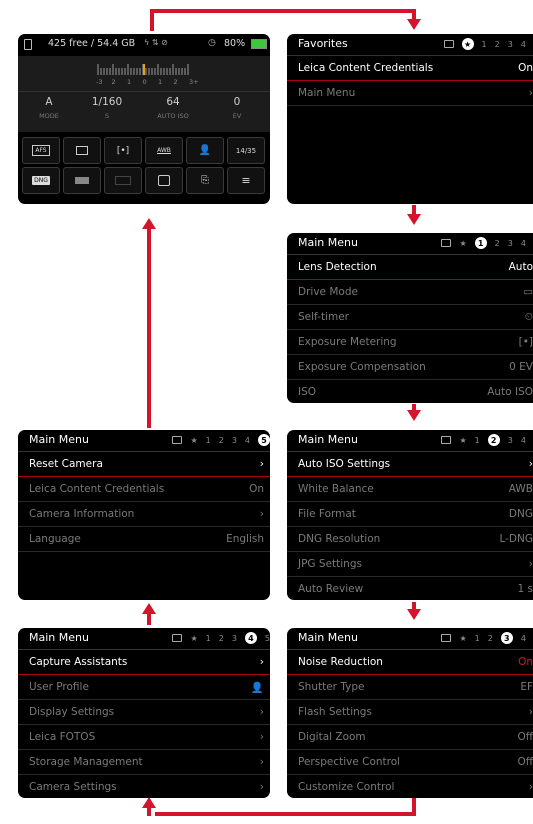 The image size is (533, 824). I want to click on menu-item-capture-assistants: Capture Assistants ›, so click(144, 662).